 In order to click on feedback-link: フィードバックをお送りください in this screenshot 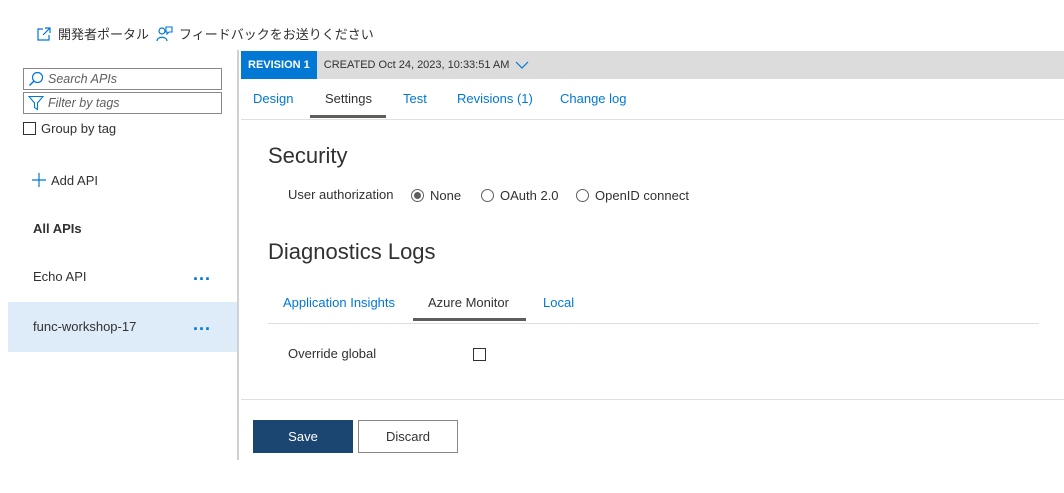, I will do `click(265, 33)`.